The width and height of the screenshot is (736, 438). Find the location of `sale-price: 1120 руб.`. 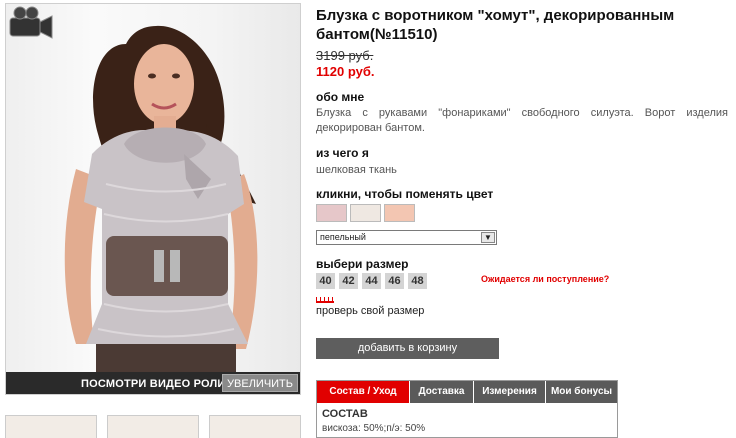

sale-price: 1120 руб. is located at coordinates (345, 71).